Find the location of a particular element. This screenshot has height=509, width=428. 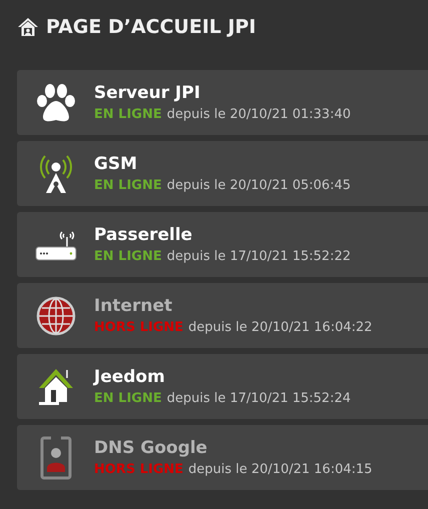

device-card: GSM EN LIGNE depuis le 20/10/21 05:06:45 is located at coordinates (222, 173).